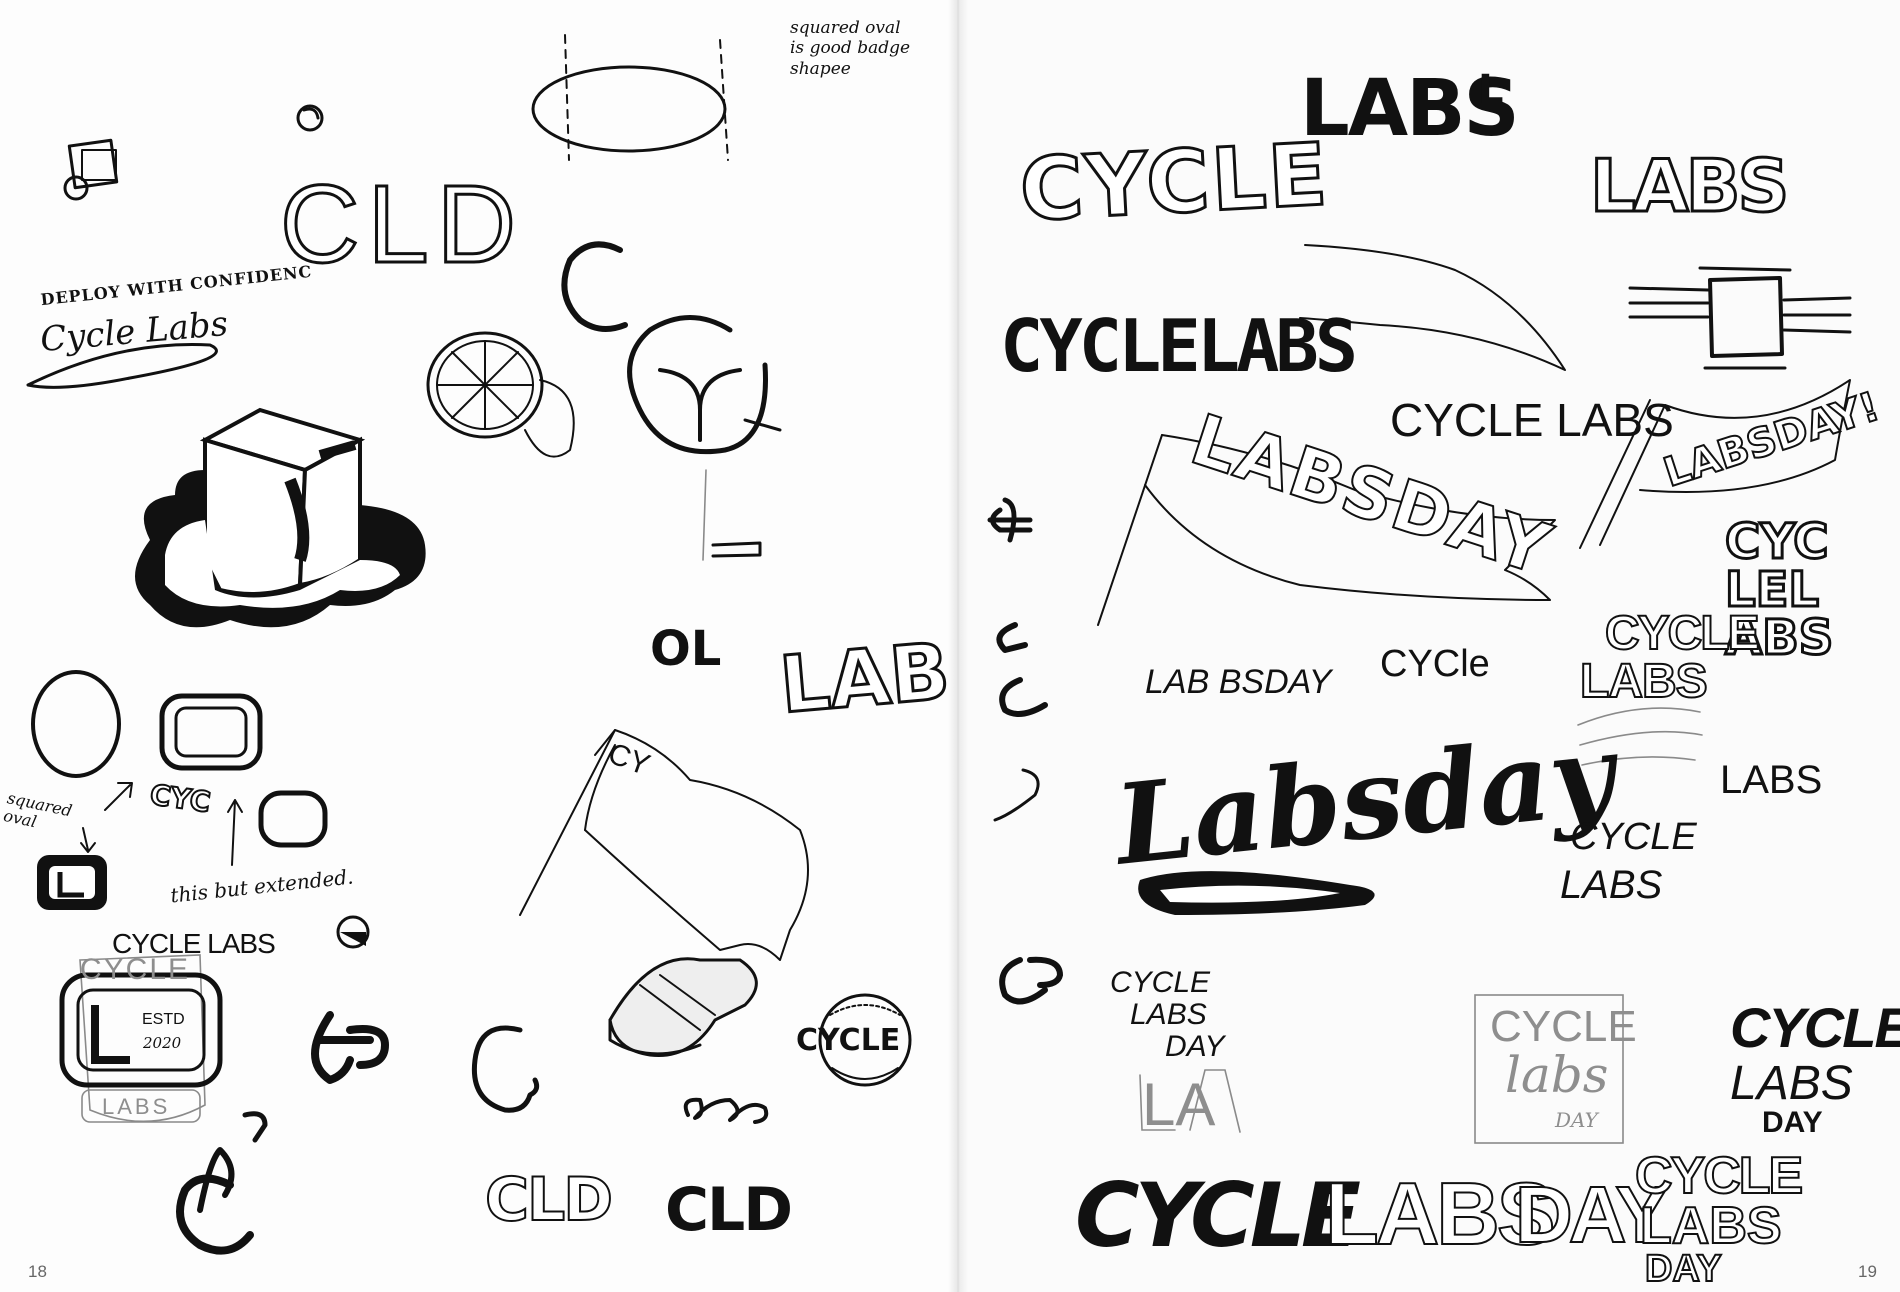  What do you see at coordinates (1174, 182) in the screenshot?
I see `cycle-block-text: CYCLE` at bounding box center [1174, 182].